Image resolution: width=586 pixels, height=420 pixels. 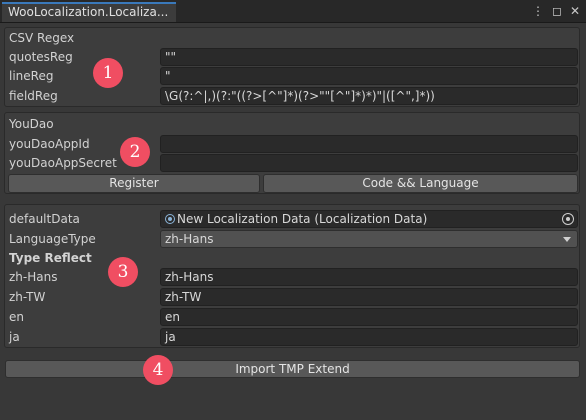 I want to click on reflect-field-ja: ja, so click(x=369, y=337).